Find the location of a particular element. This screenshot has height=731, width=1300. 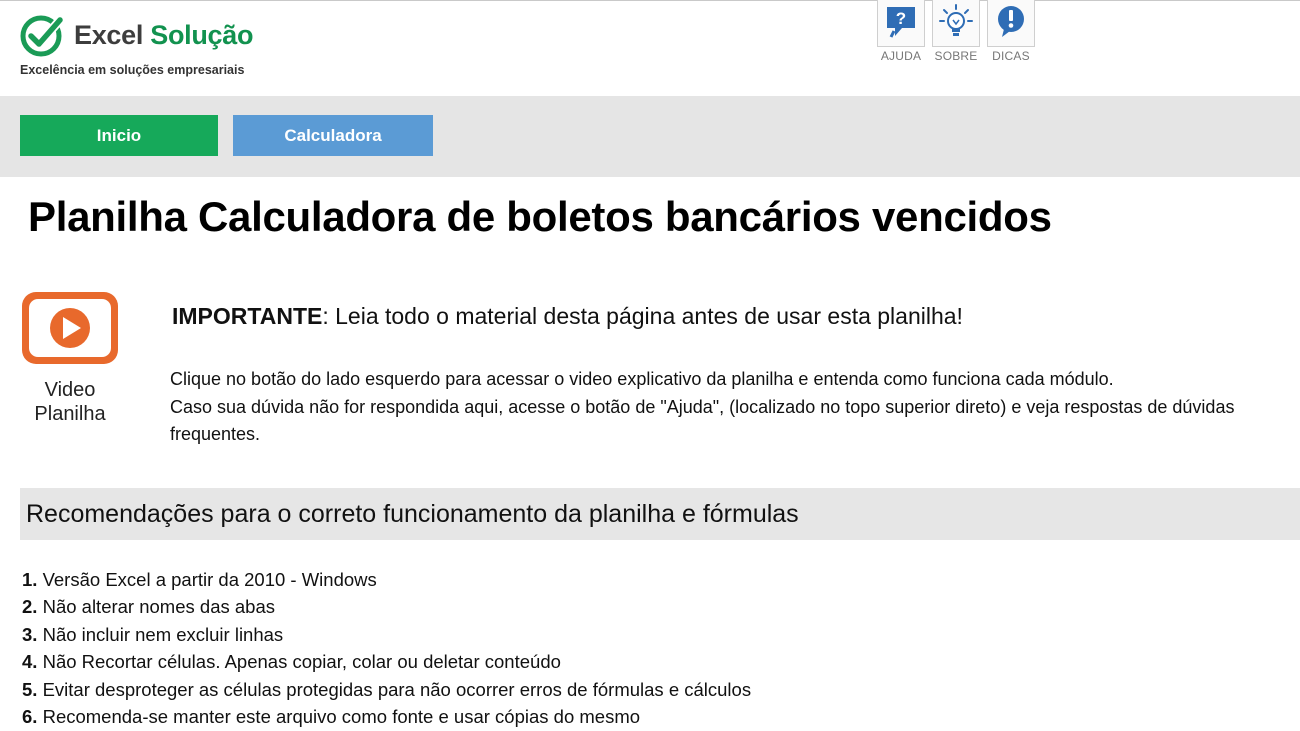

list-item-number: 1. is located at coordinates (30, 579).